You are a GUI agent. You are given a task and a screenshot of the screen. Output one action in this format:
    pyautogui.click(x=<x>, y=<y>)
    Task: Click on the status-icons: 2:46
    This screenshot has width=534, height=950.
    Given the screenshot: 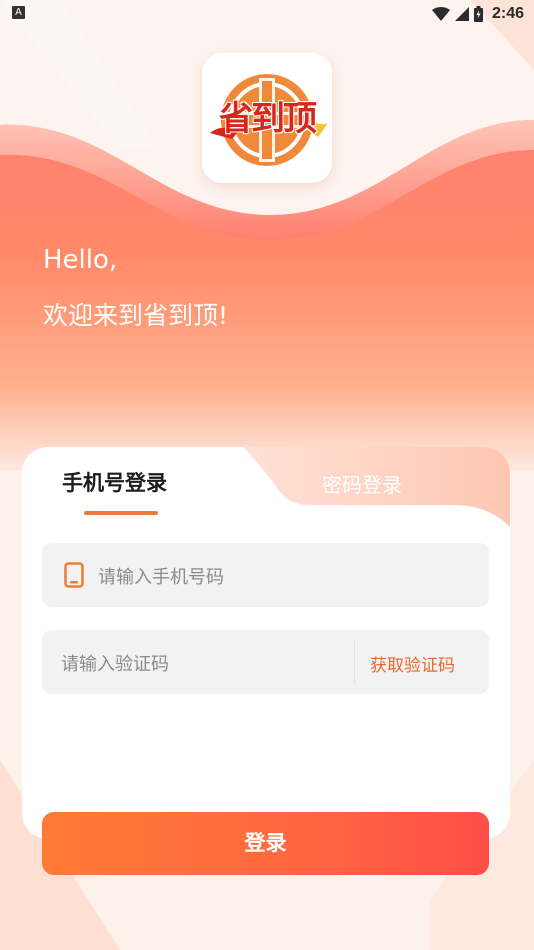 What is the action you would take?
    pyautogui.click(x=477, y=14)
    